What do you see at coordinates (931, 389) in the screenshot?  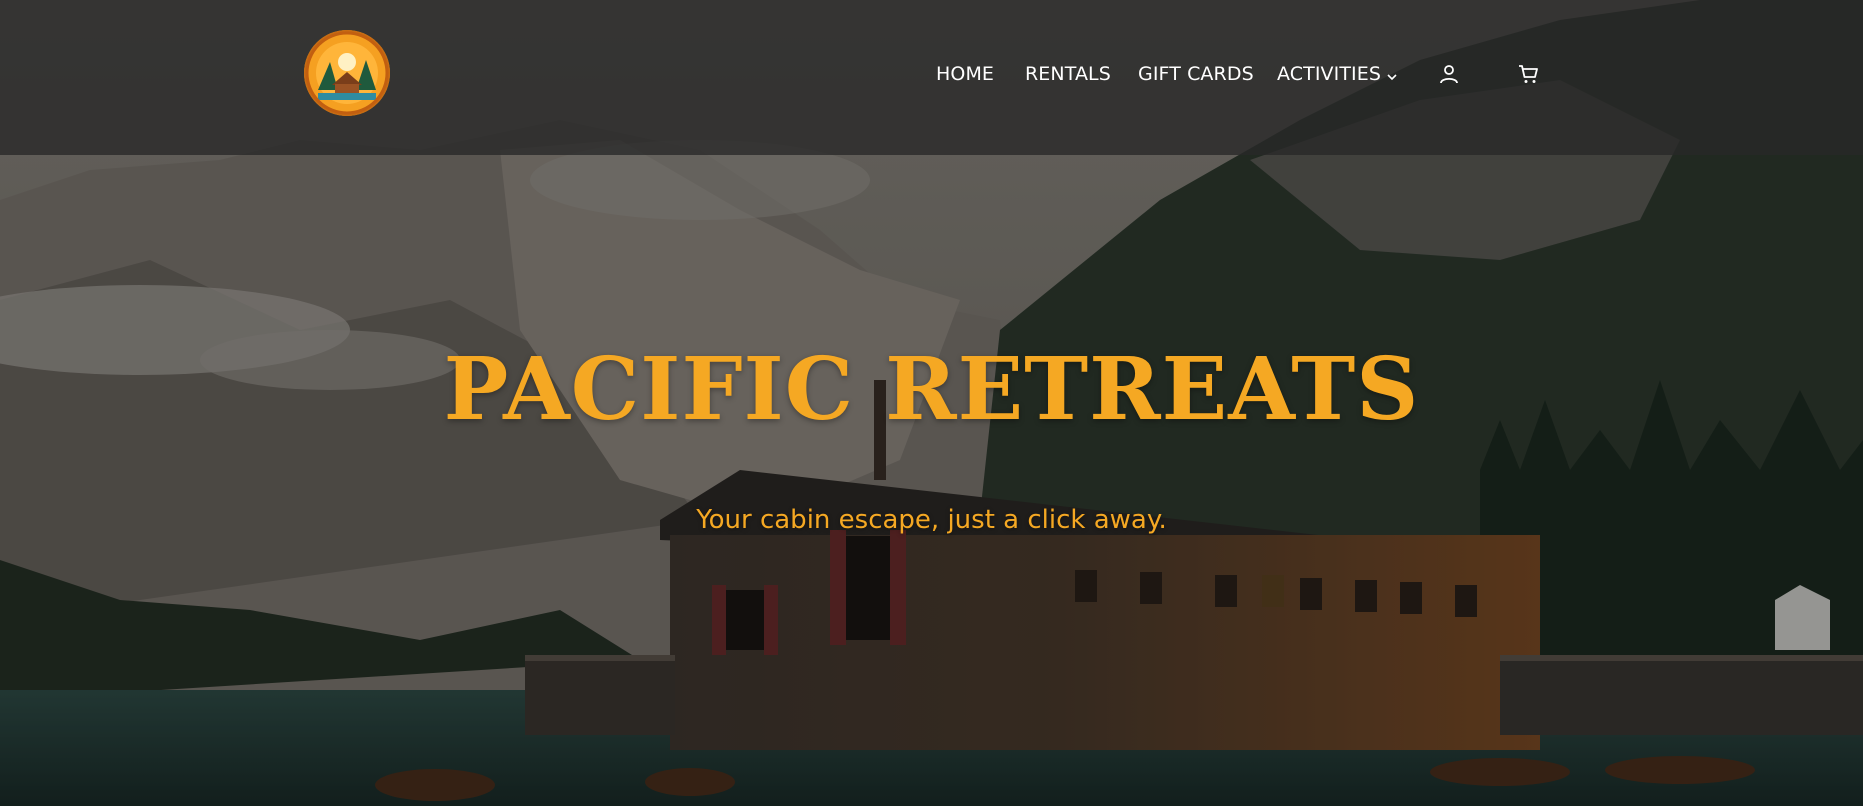 I see `hero-title: PACIFIC RETREATS` at bounding box center [931, 389].